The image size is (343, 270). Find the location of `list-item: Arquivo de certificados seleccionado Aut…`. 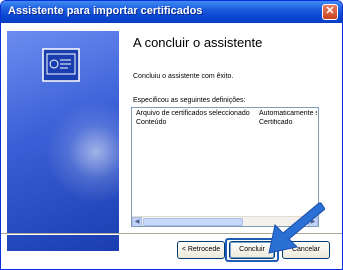

list-item: Arquivo de certificados seleccionado Aut… is located at coordinates (225, 114).